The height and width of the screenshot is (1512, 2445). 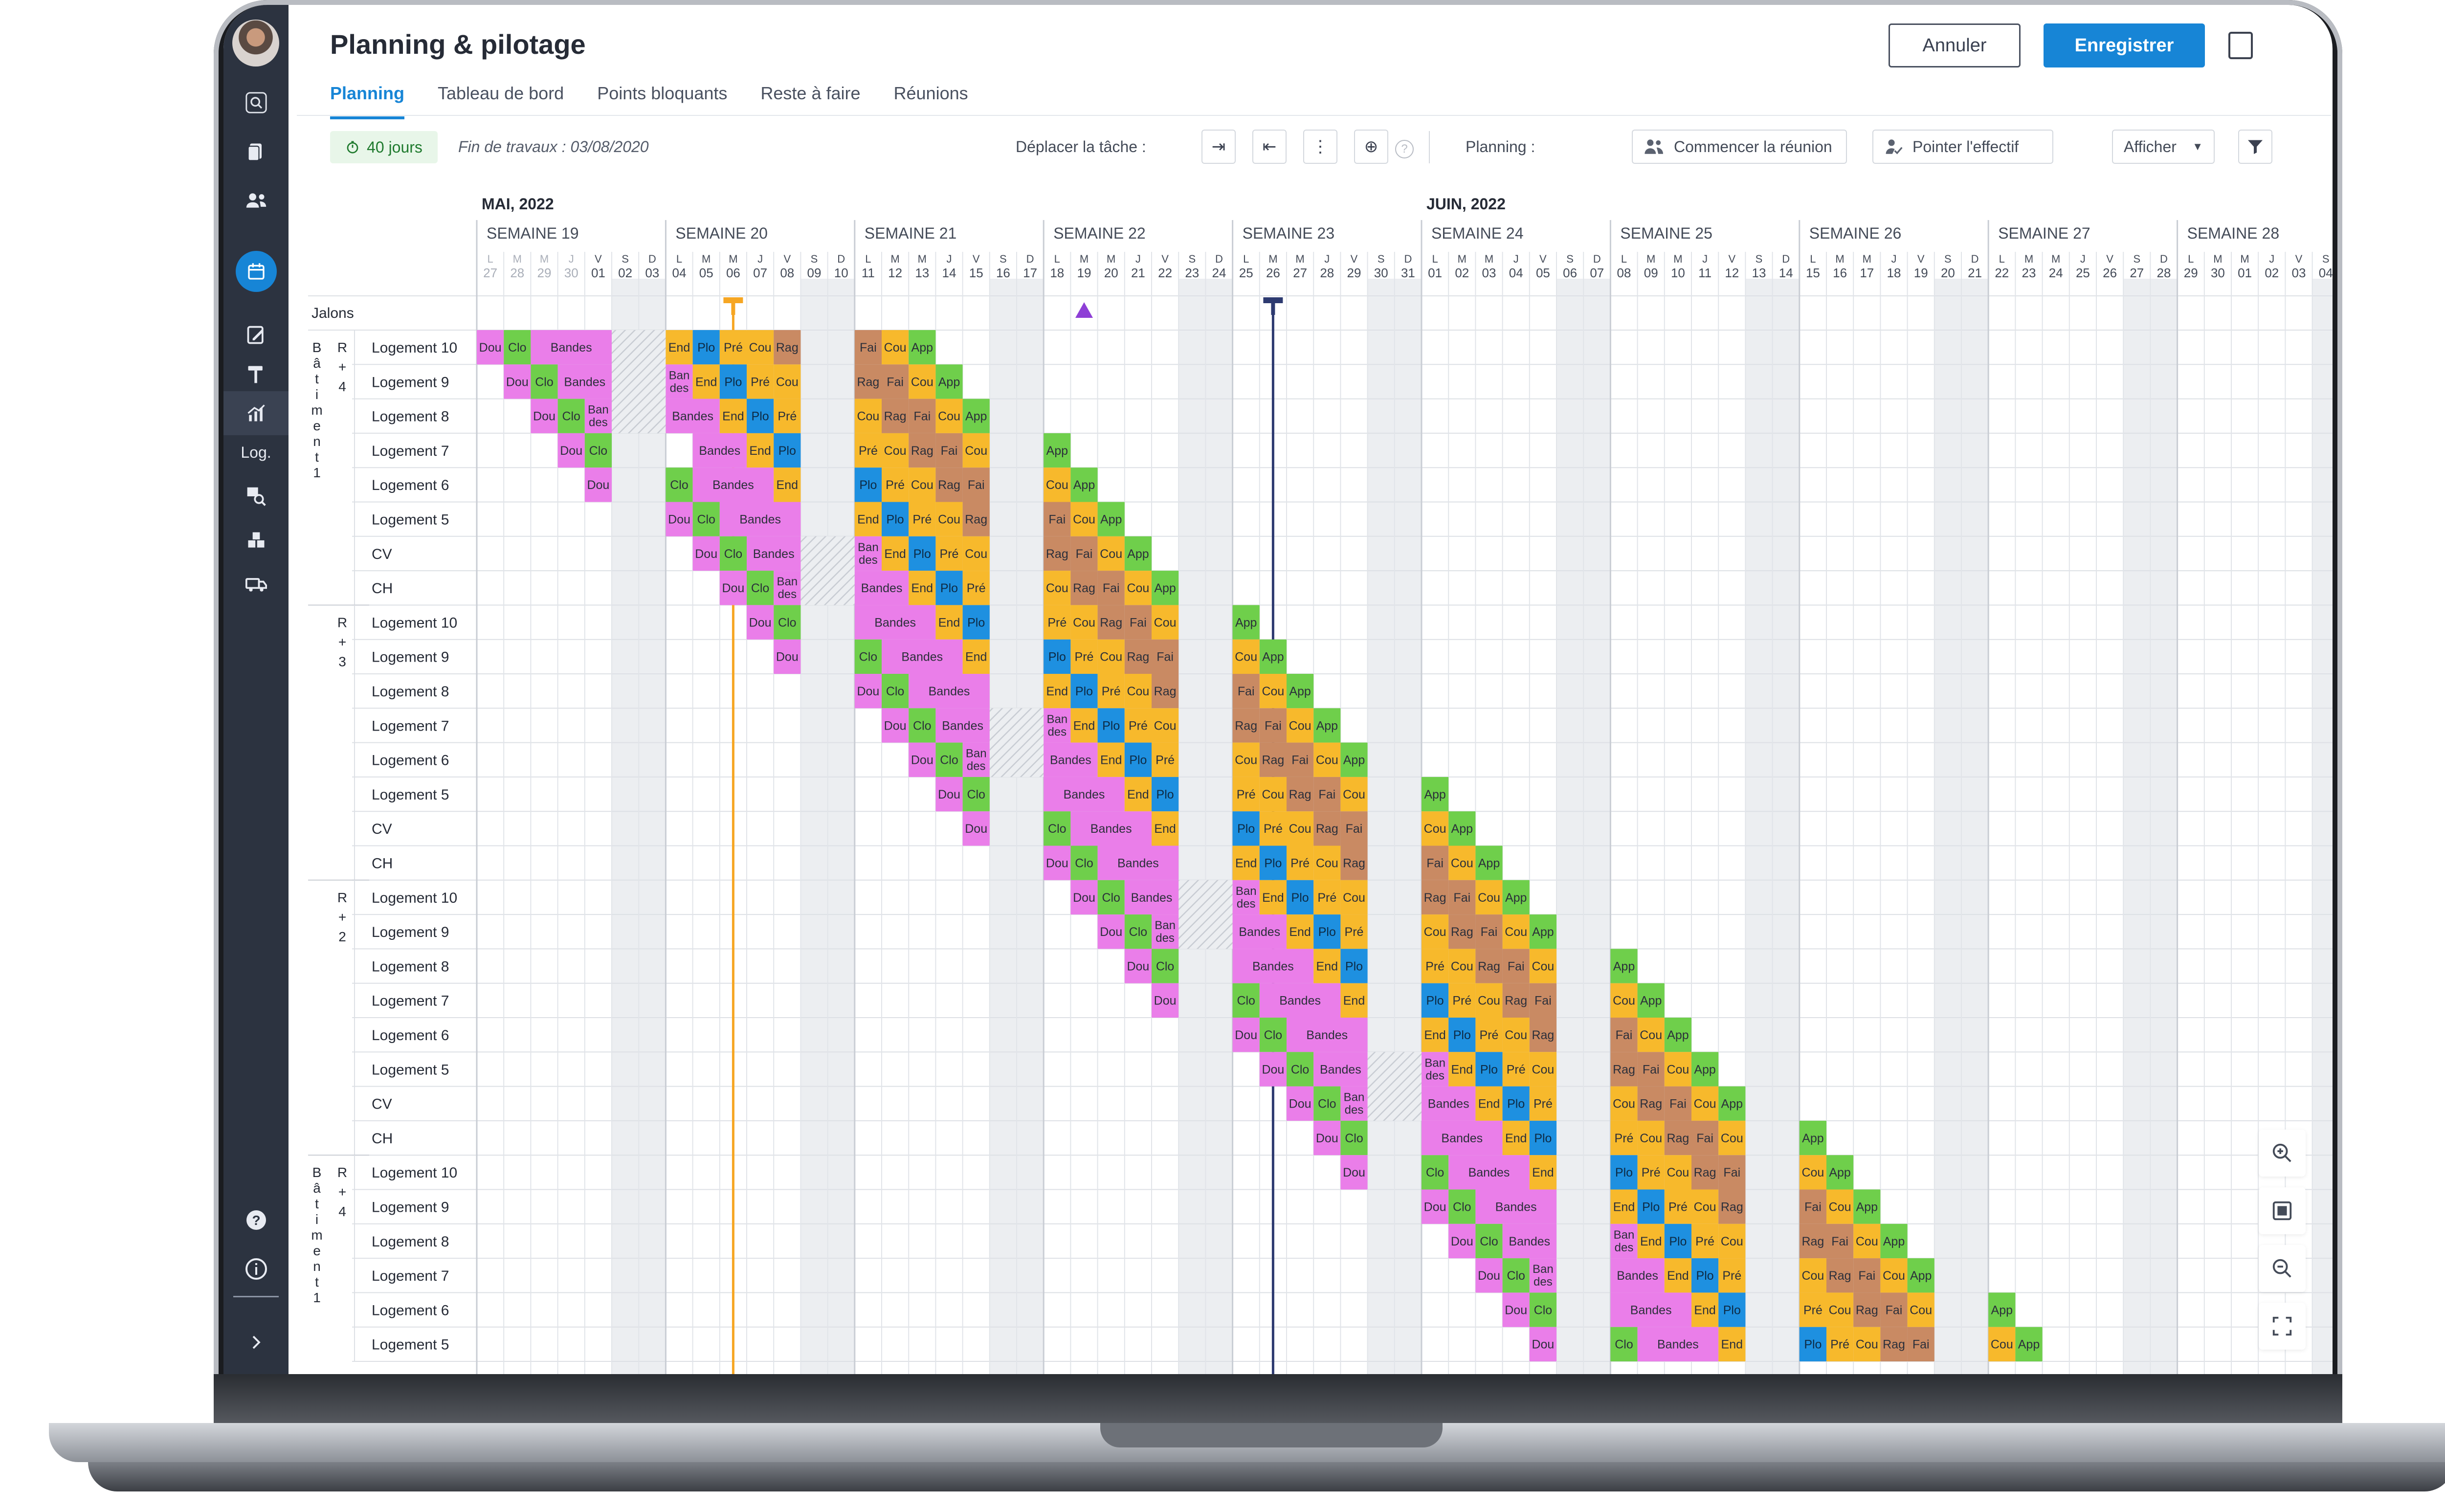 What do you see at coordinates (2233, 233) in the screenshot?
I see `week-label: SEMAINE 28` at bounding box center [2233, 233].